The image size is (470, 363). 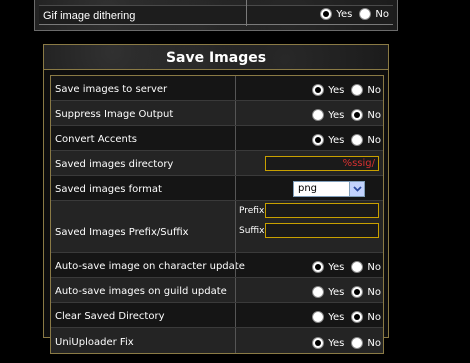 I want to click on setting-label: Saved images format, so click(x=108, y=189).